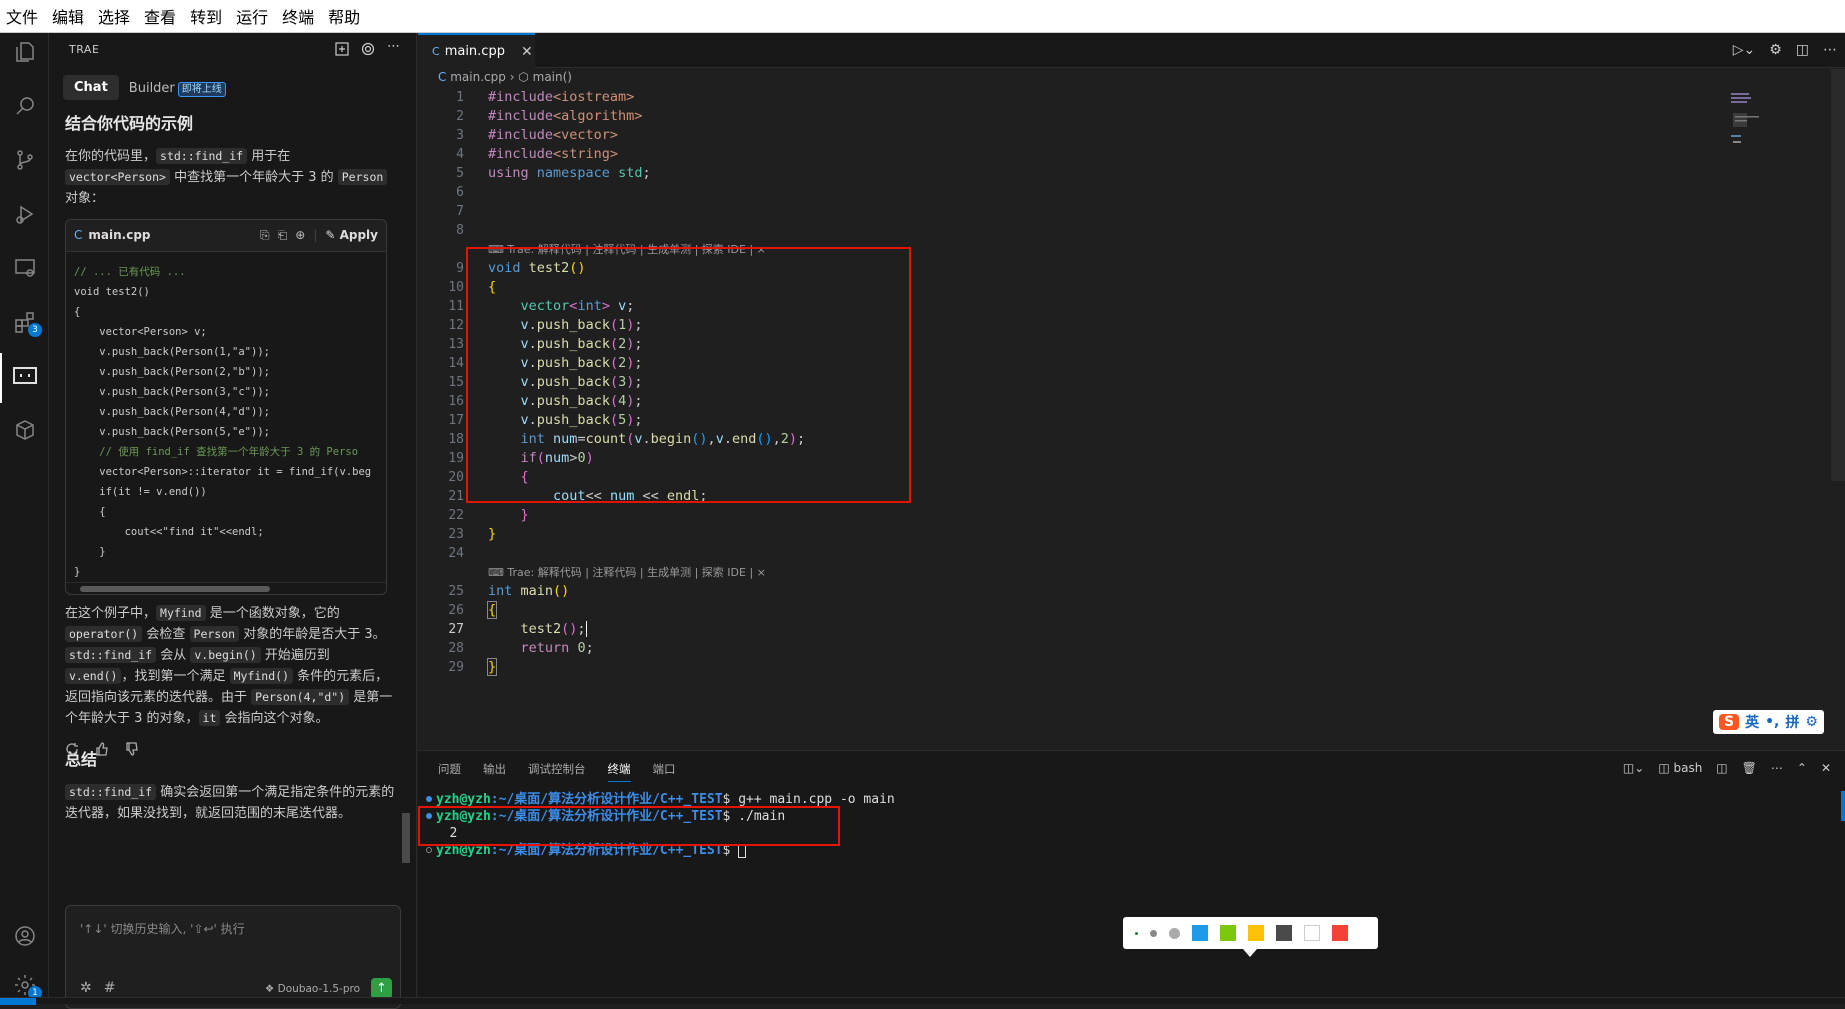  I want to click on line-number: 19, so click(456, 458).